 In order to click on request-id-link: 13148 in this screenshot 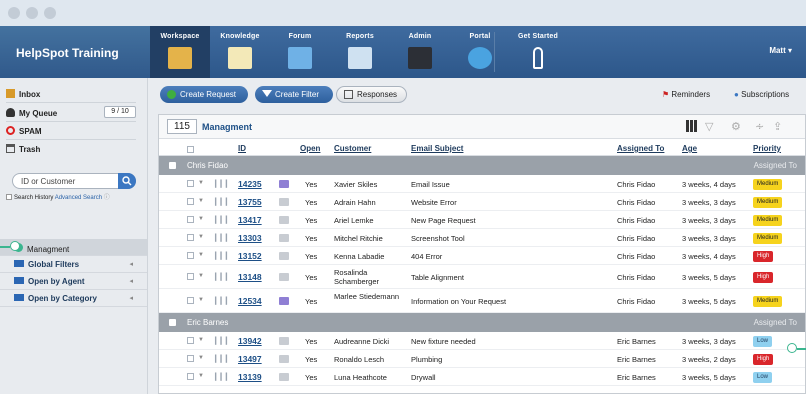, I will do `click(250, 277)`.